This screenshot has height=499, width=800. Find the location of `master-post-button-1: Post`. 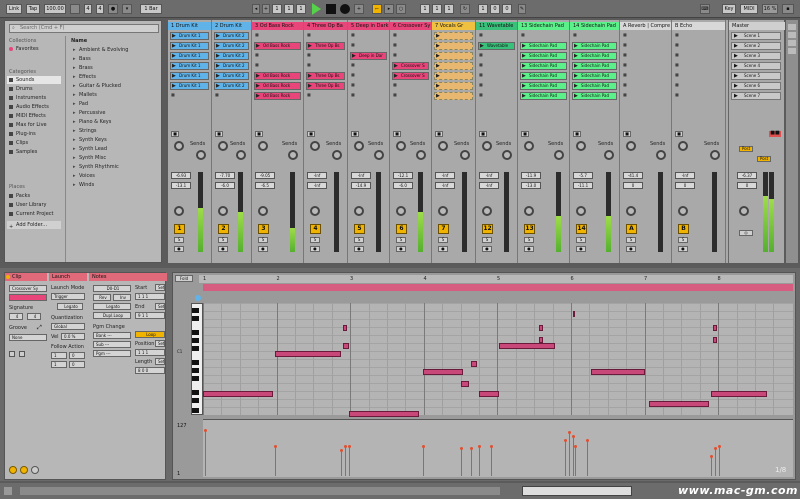

master-post-button-1: Post is located at coordinates (746, 149).